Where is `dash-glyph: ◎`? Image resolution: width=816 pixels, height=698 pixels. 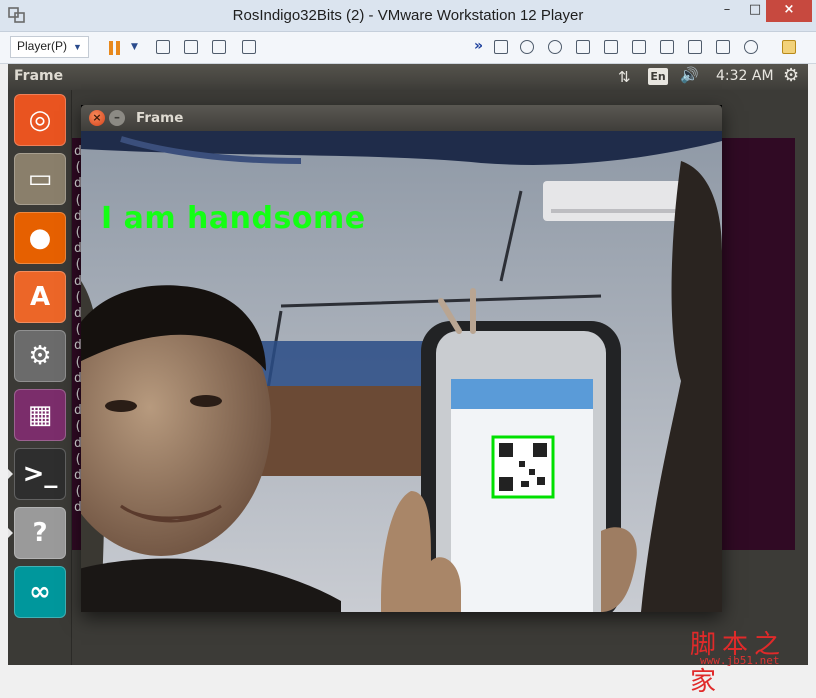 dash-glyph: ◎ is located at coordinates (40, 120).